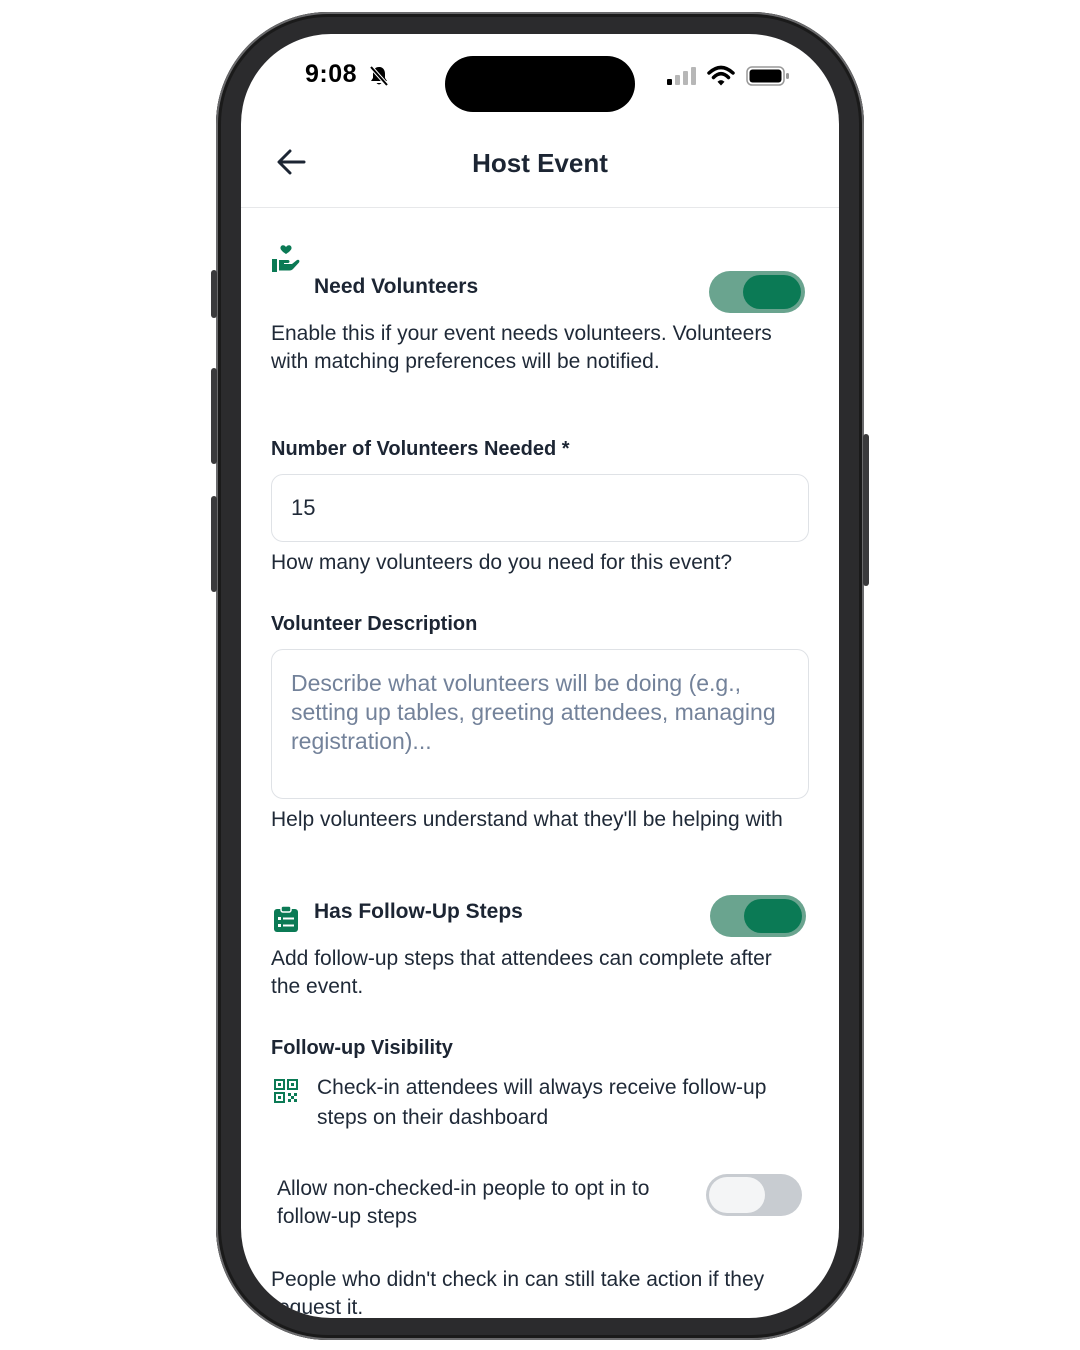 The width and height of the screenshot is (1080, 1350). What do you see at coordinates (540, 724) in the screenshot?
I see `volunteer-description-textarea` at bounding box center [540, 724].